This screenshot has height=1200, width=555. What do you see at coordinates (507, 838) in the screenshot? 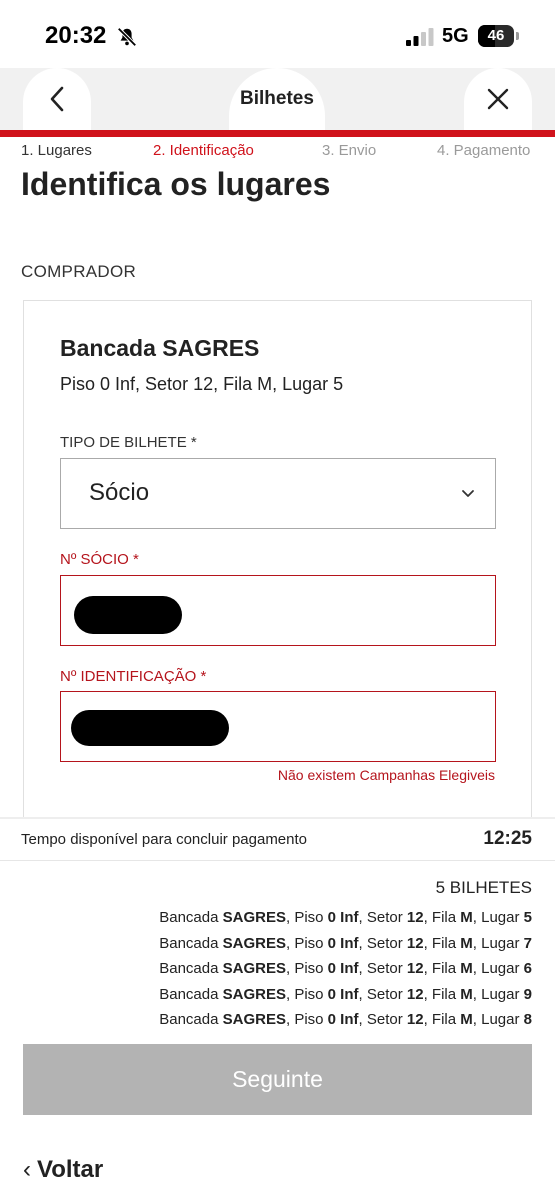
I see `timer-value: 12:25` at bounding box center [507, 838].